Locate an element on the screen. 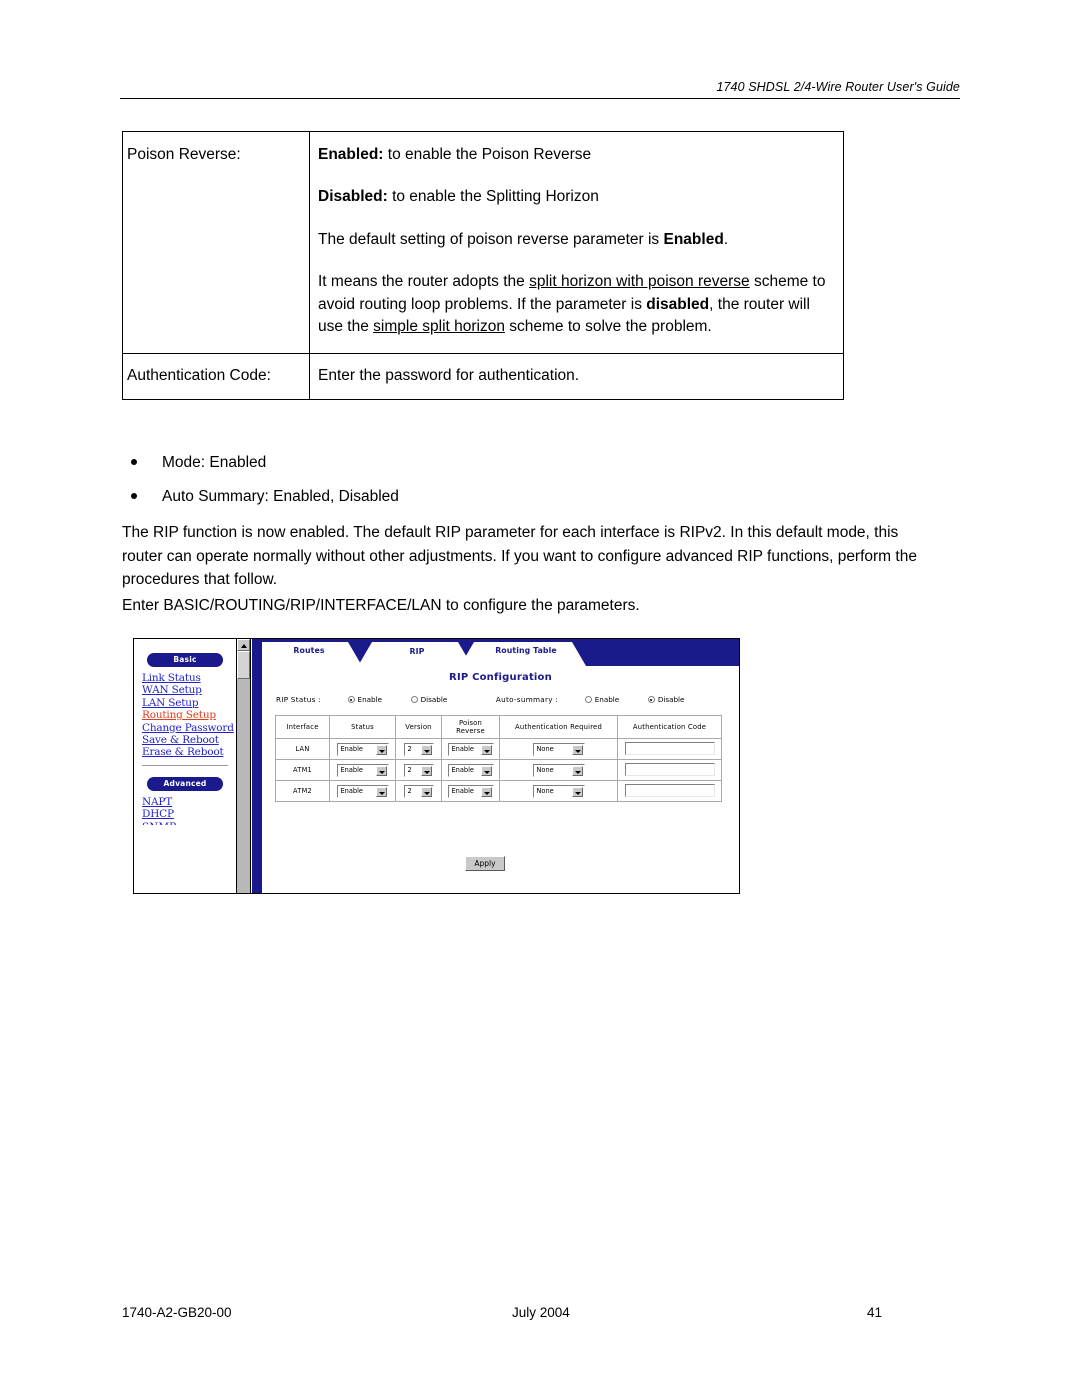 This screenshot has height=1397, width=1080. enabled-rest: to enable the Poison Reverse is located at coordinates (487, 154).